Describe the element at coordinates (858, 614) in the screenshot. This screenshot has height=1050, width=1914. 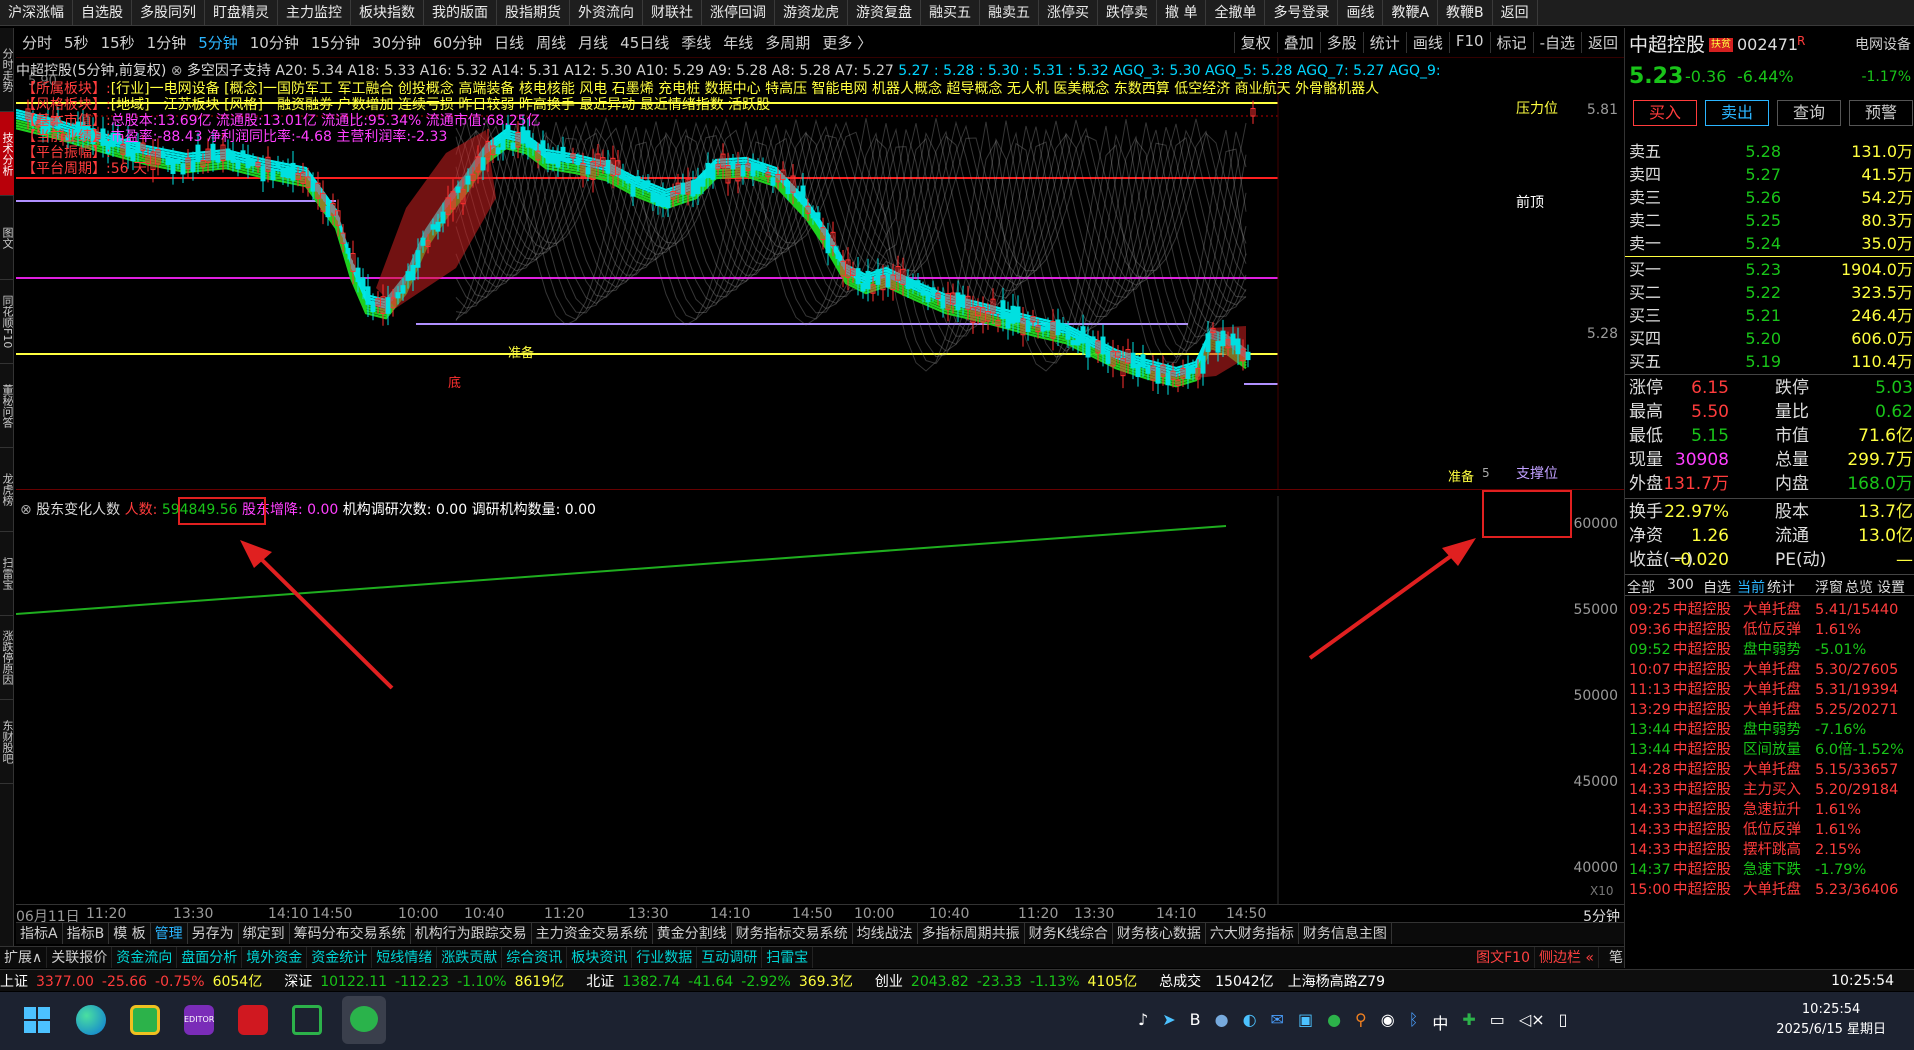
I see `annotation-arrows` at that location.